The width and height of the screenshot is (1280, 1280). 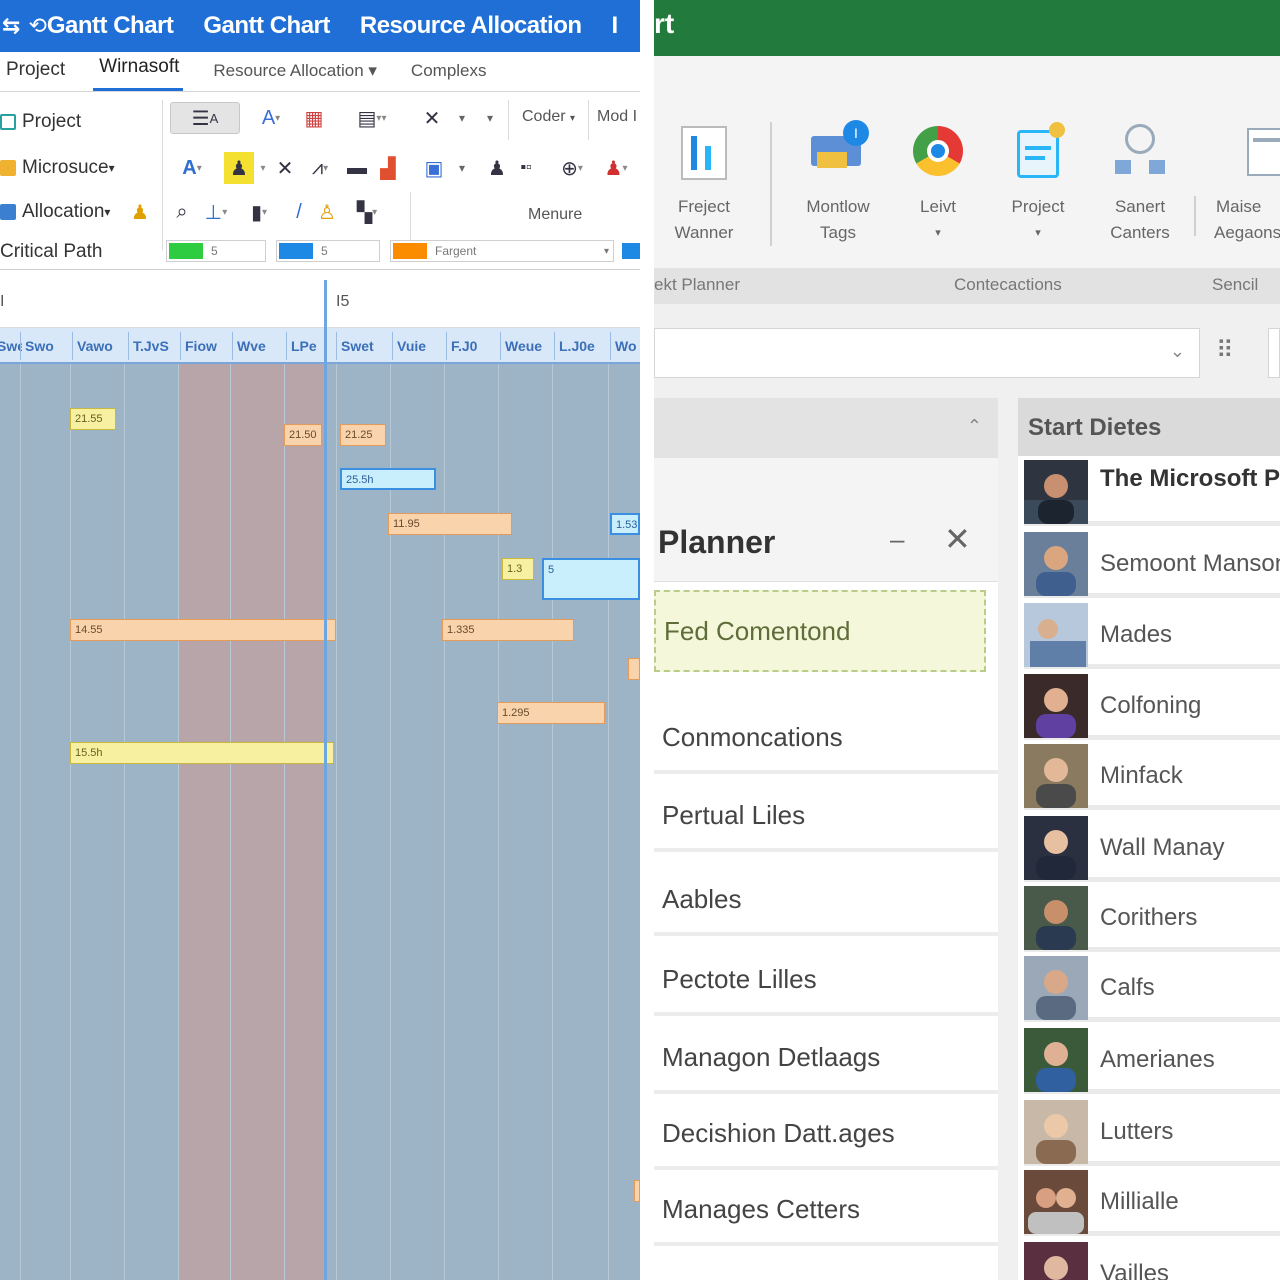 What do you see at coordinates (826, 1057) in the screenshot?
I see `list-item: Managon Detlaags` at bounding box center [826, 1057].